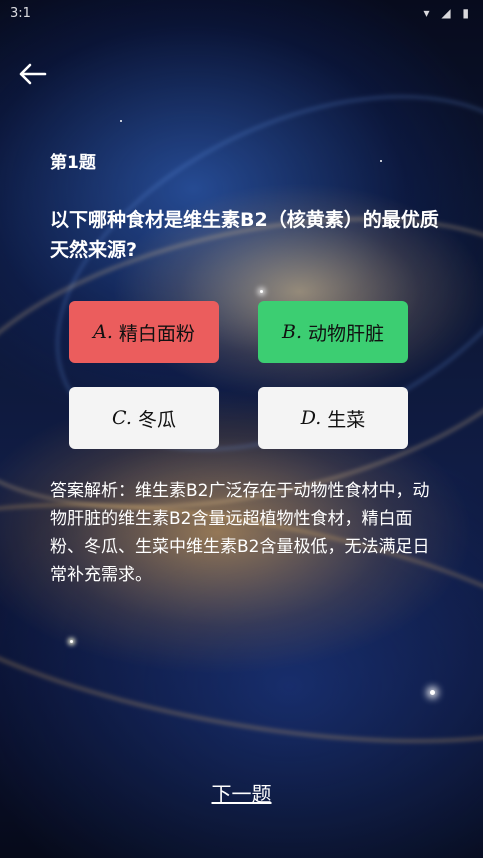  I want to click on status-bar: 3:1 ▾ ◢ ▮, so click(241, 15).